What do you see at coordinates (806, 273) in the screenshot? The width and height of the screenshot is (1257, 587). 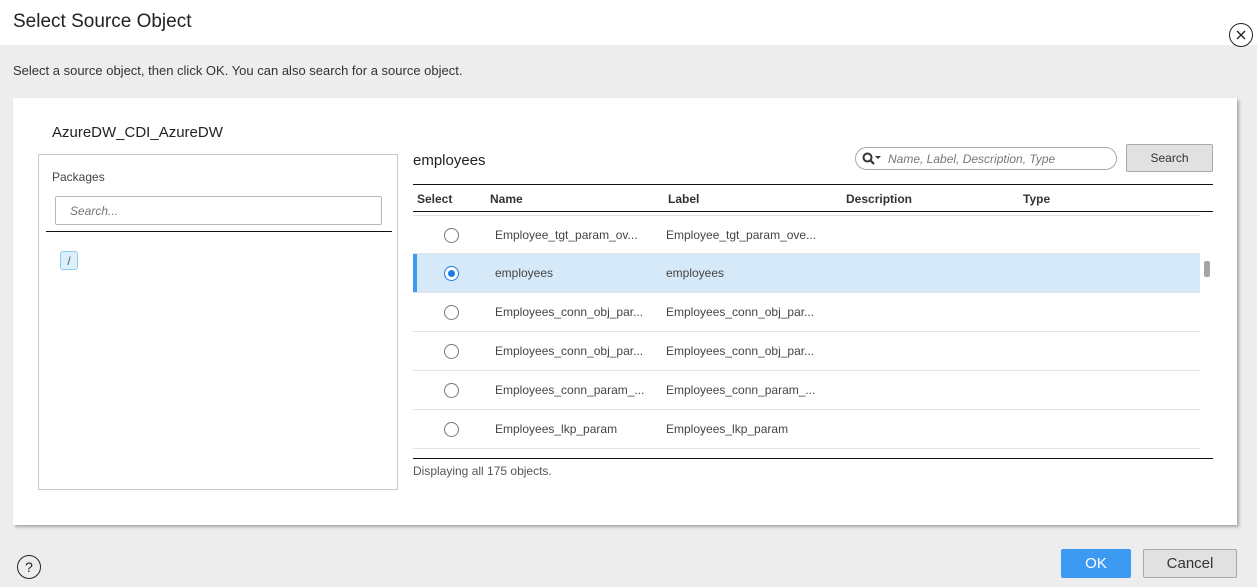 I see `table-row: employees employees` at bounding box center [806, 273].